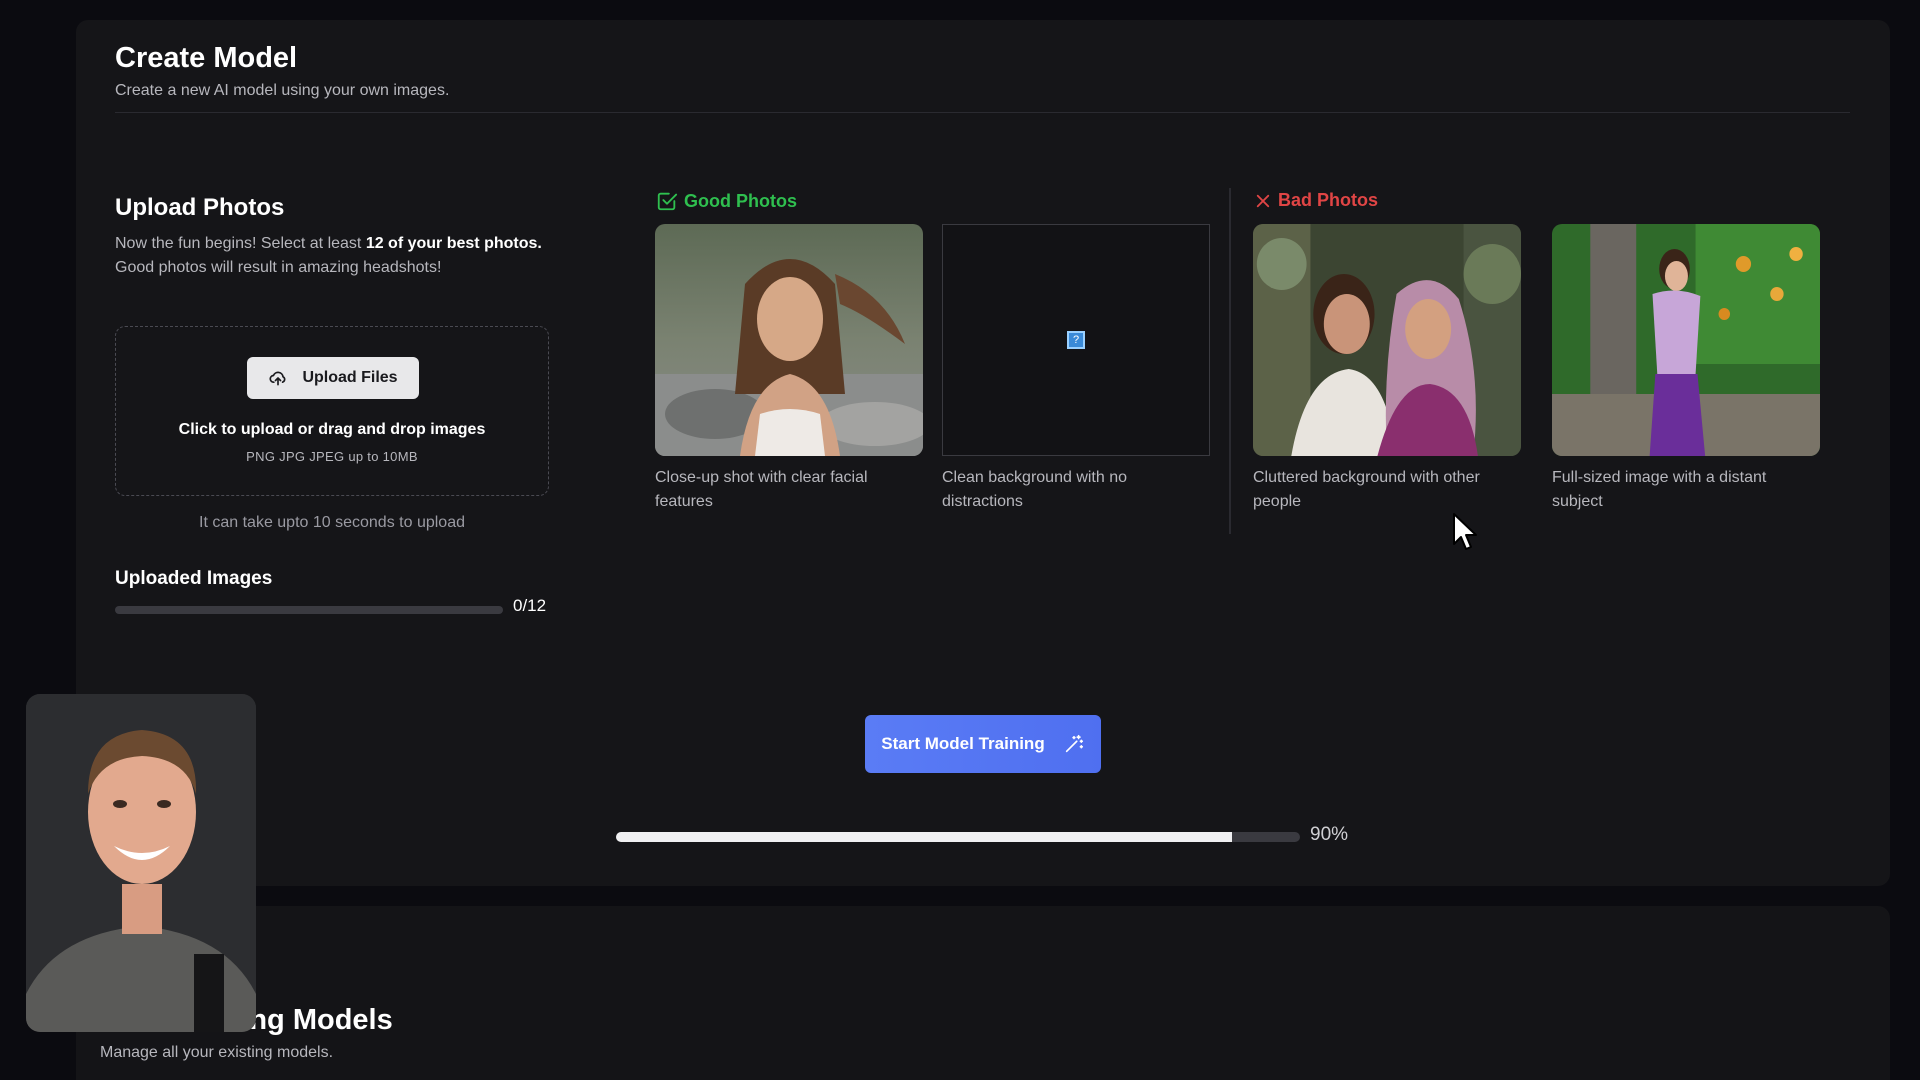 The height and width of the screenshot is (1080, 1920). I want to click on good-photos-header: Good Photos, so click(726, 201).